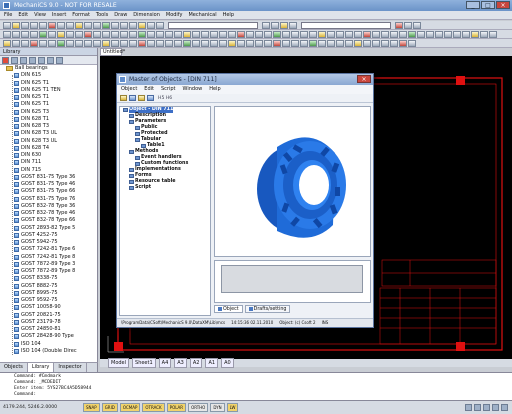  What do you see at coordinates (292, 181) in the screenshot?
I see `object-preview` at bounding box center [292, 181].